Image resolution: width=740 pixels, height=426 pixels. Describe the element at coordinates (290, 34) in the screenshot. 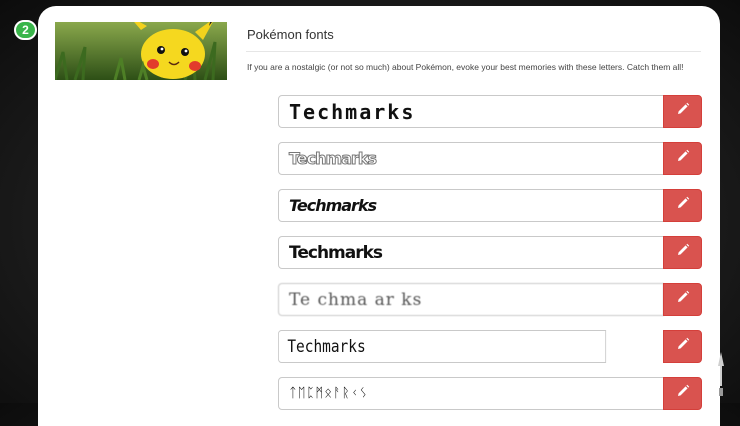

I see `section-title: Pokémon fonts` at that location.